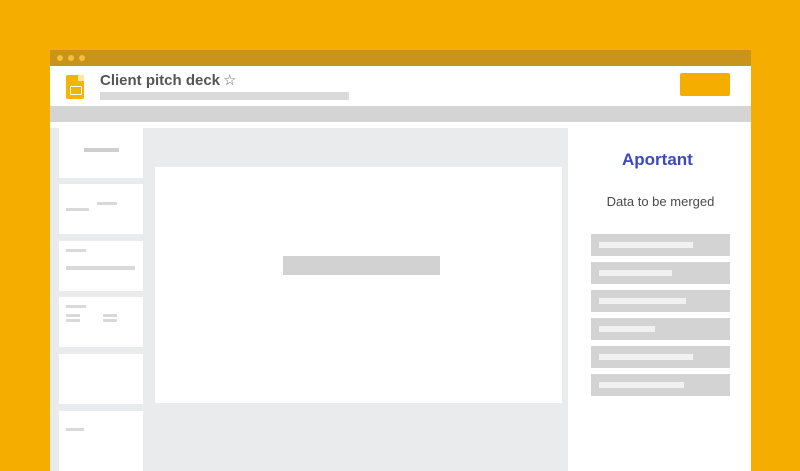  Describe the element at coordinates (361, 265) in the screenshot. I see `slide-title-placeholder` at that location.